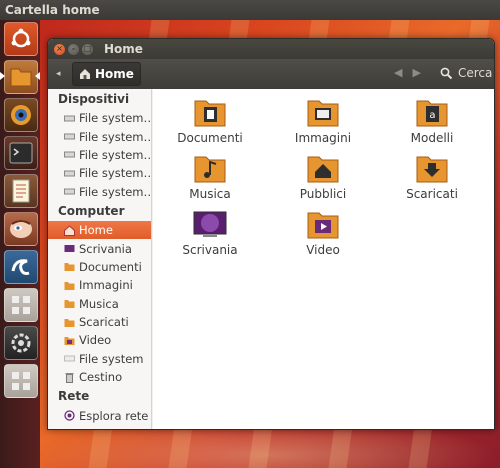 The height and width of the screenshot is (468, 500). I want to click on sidebar-item-esplora-rete: Esplora rete, so click(99, 415).